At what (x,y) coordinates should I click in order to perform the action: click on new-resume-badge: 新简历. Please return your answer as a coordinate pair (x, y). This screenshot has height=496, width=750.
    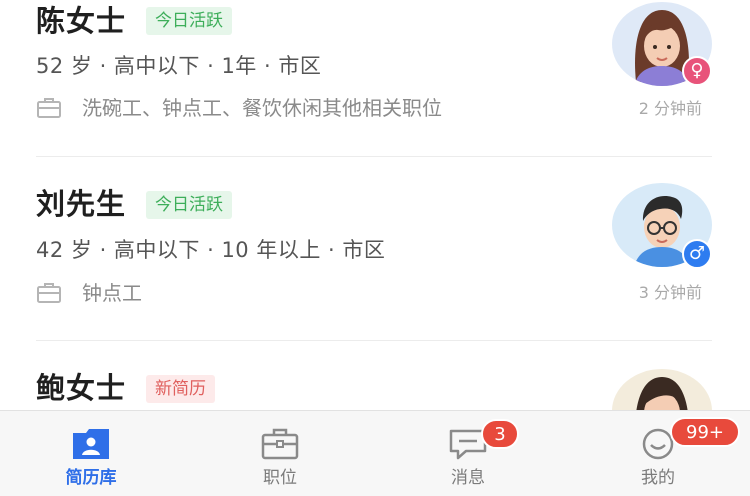
    Looking at the image, I should click on (180, 389).